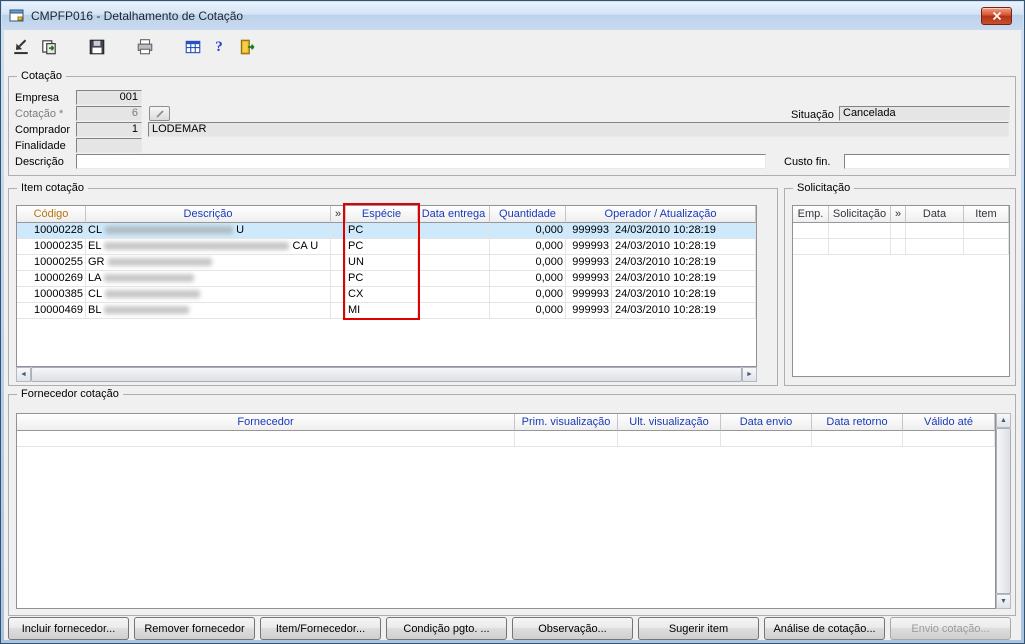 The height and width of the screenshot is (644, 1025). I want to click on cotacao-field: 6, so click(109, 113).